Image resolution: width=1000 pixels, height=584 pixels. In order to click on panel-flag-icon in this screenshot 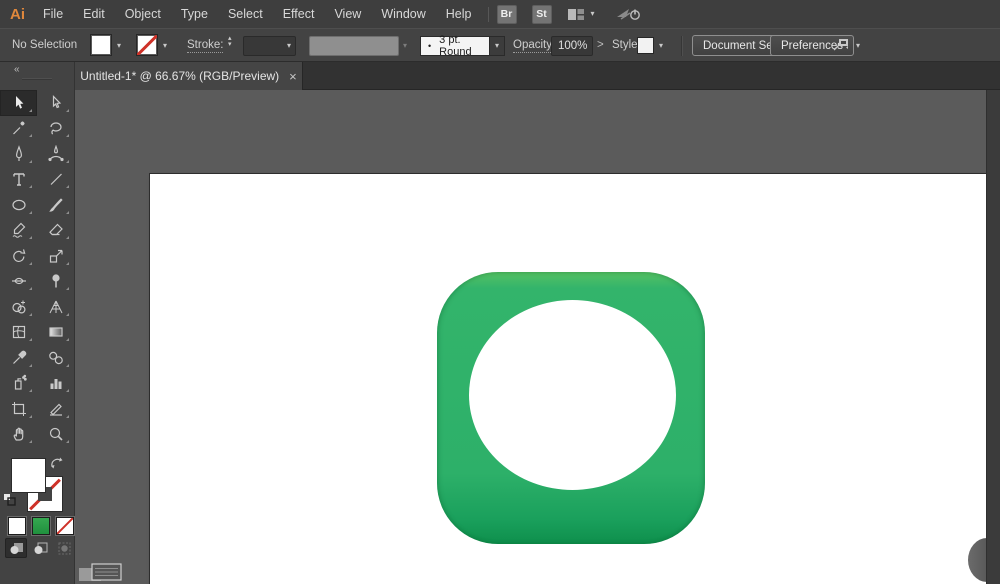, I will do `click(840, 45)`.